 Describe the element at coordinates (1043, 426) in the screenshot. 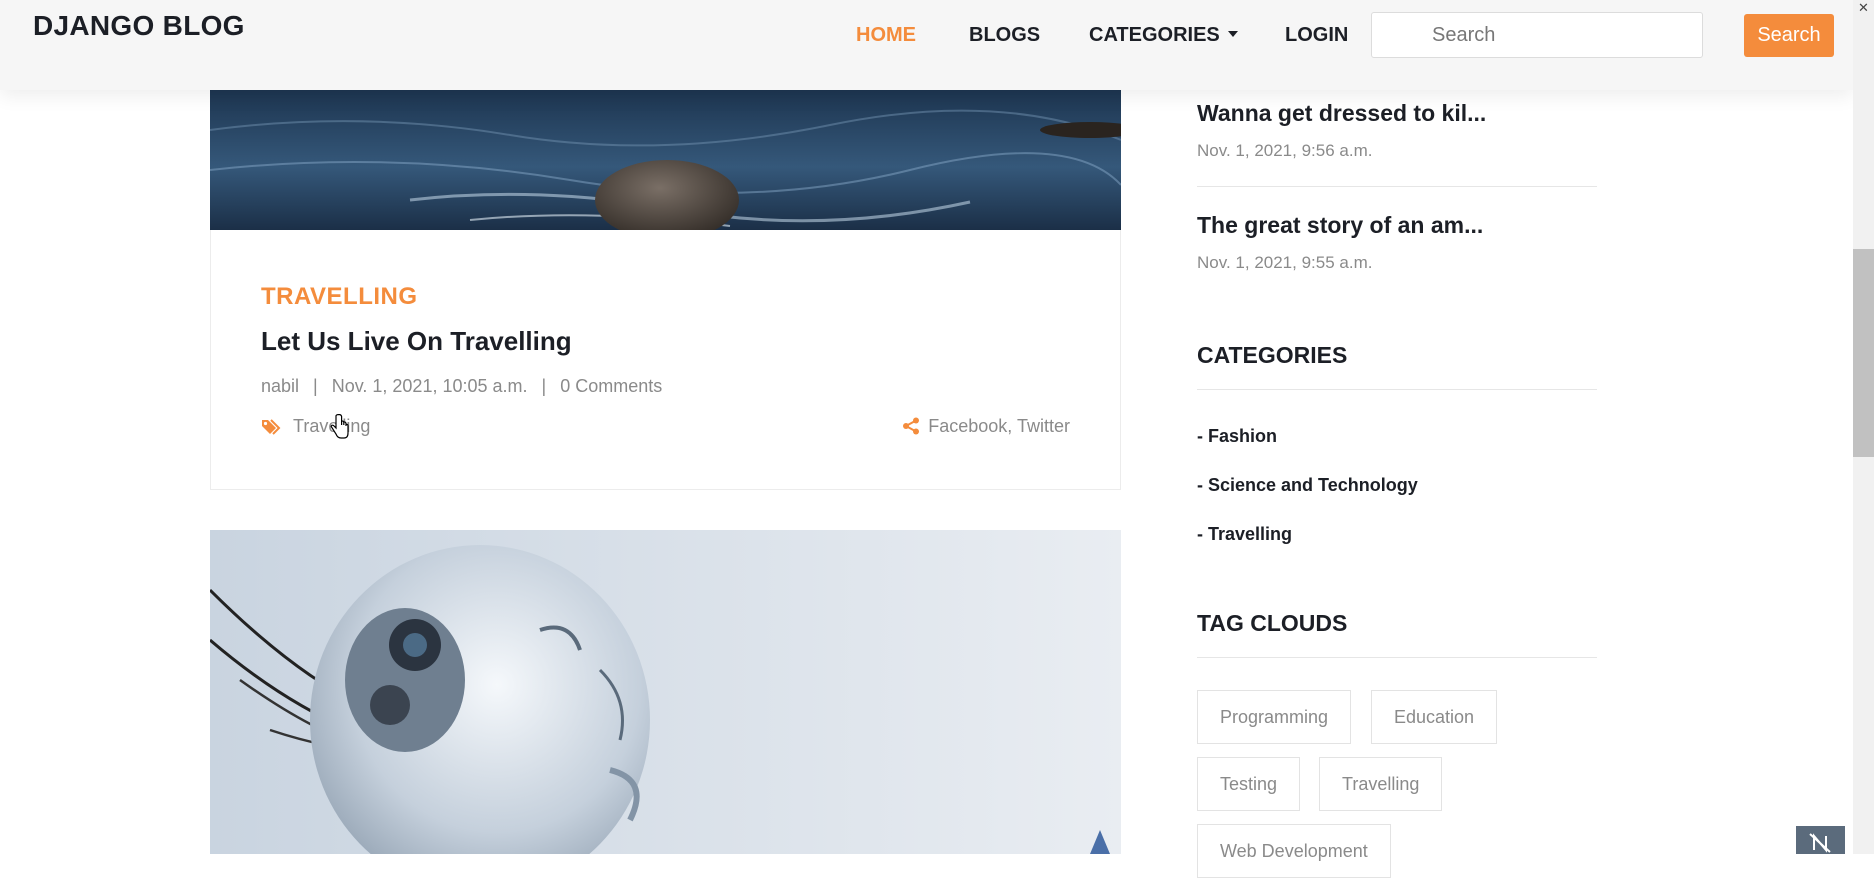

I see `share-twitter-link: Twitter` at that location.